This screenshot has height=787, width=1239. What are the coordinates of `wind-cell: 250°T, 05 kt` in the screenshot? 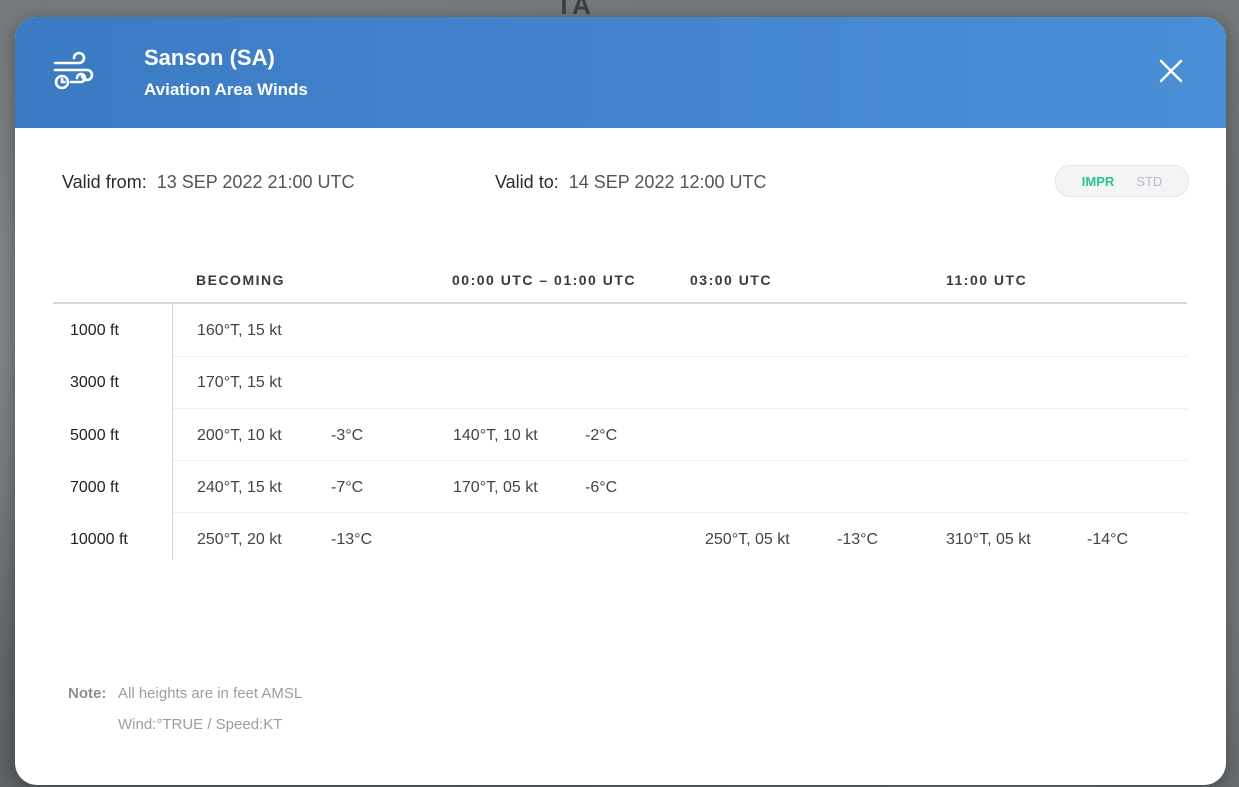 It's located at (747, 539).